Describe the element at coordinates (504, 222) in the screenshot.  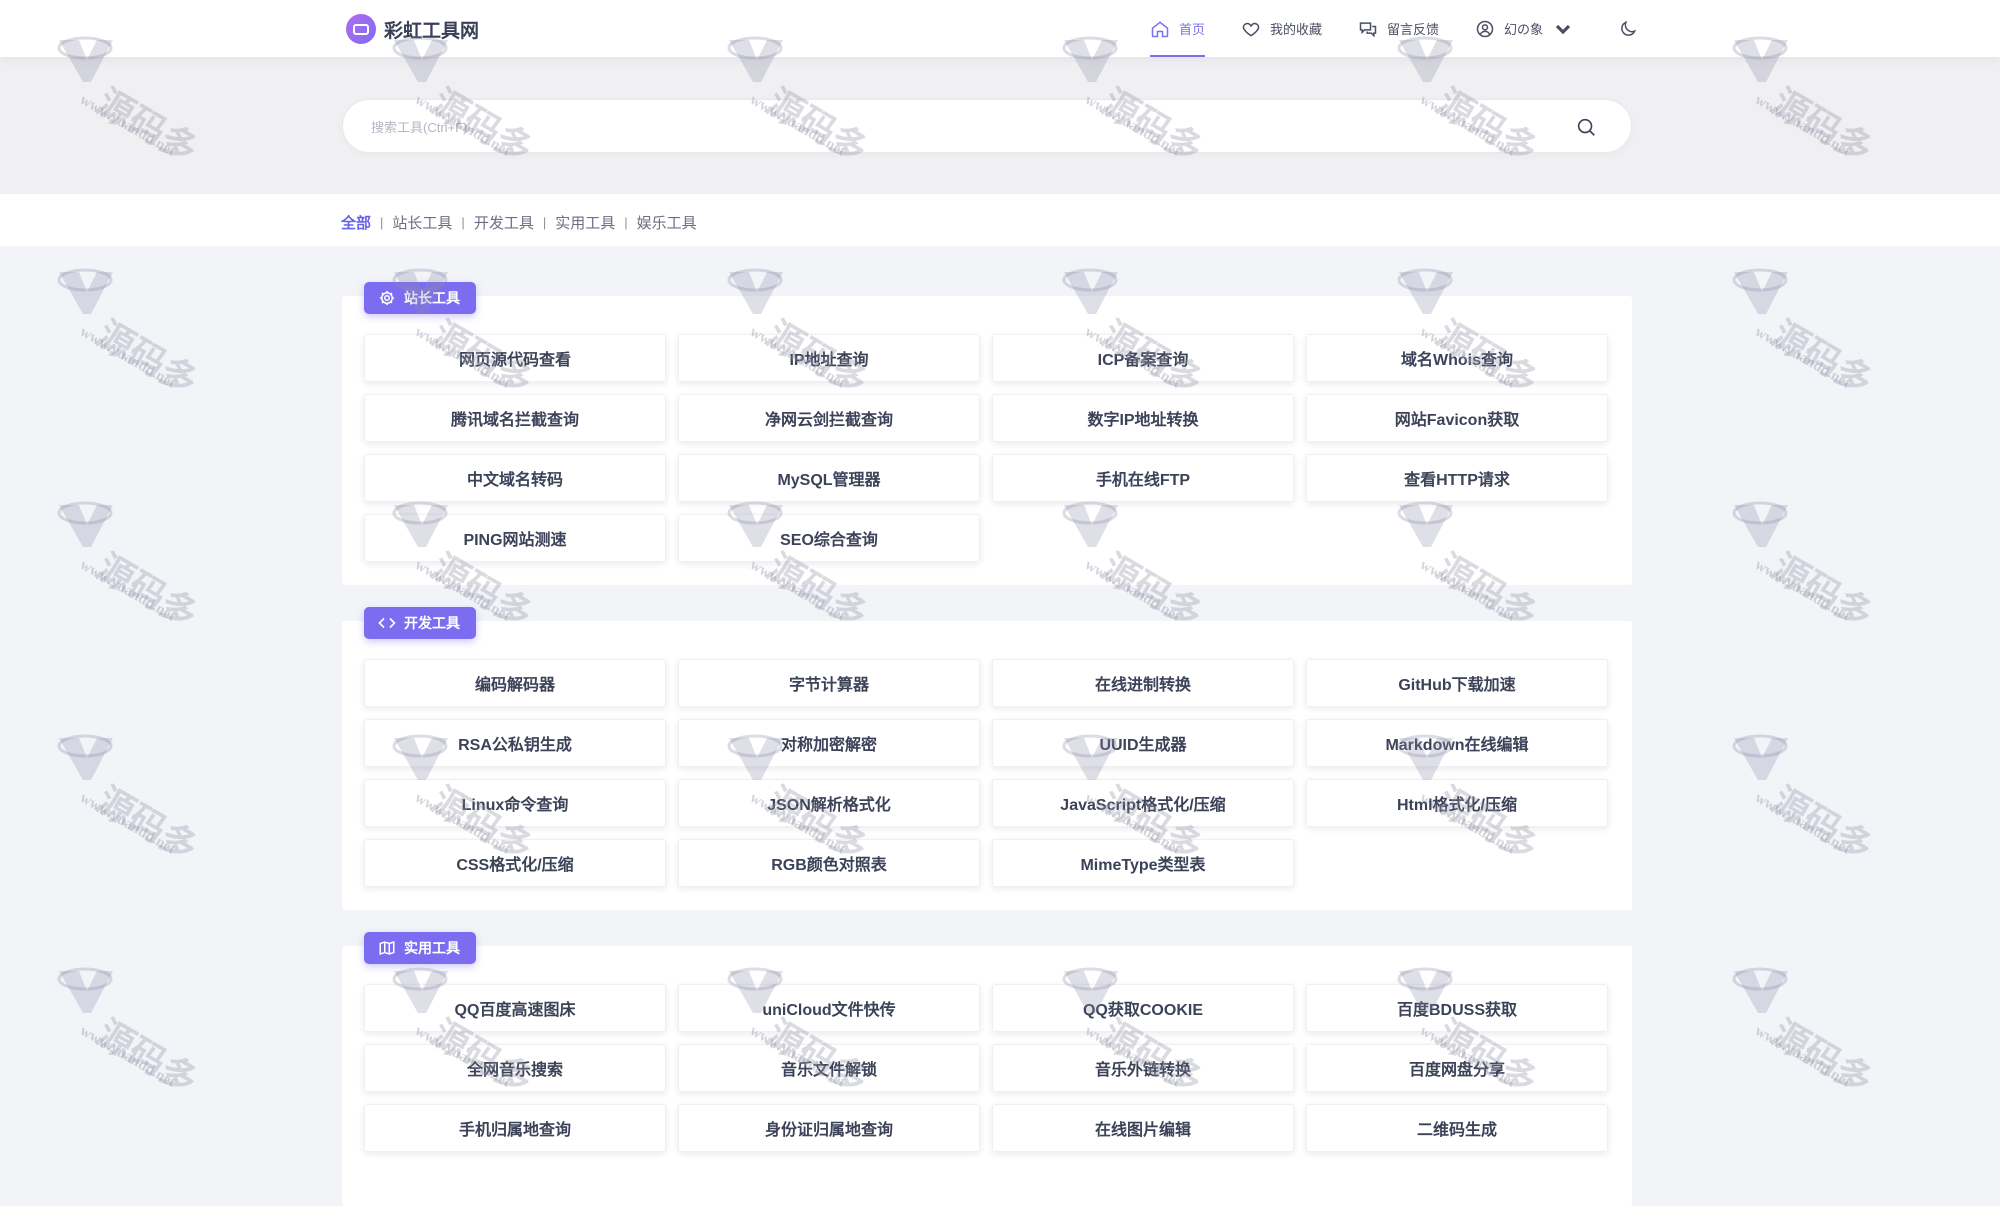
I see `filter-dev-tools: 开发工具` at that location.